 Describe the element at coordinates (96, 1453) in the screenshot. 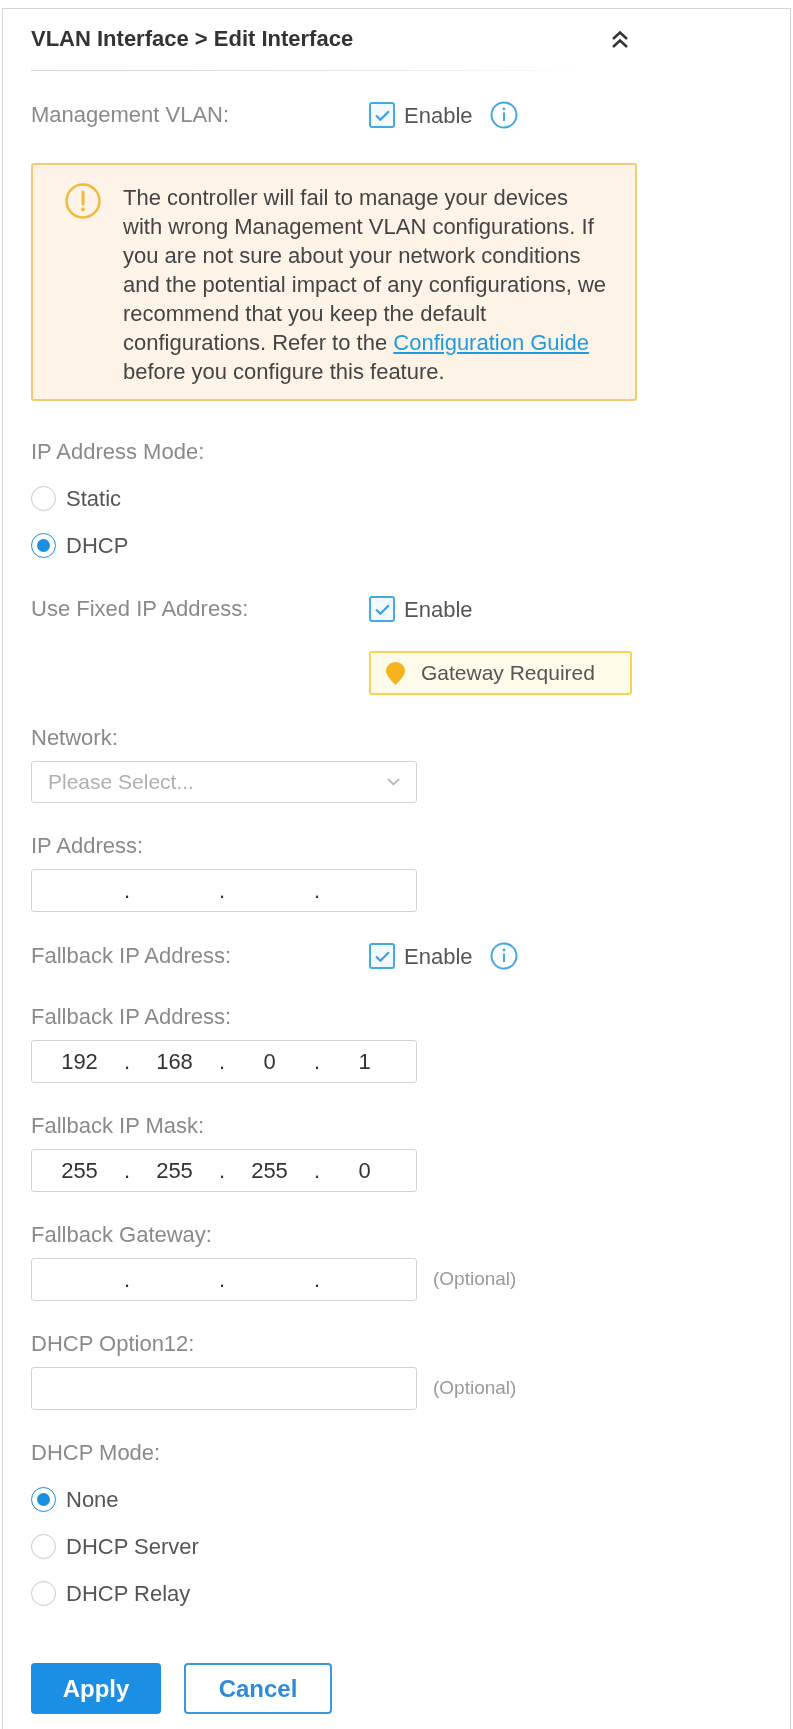

I see `field-label: DHCP Mode:` at that location.